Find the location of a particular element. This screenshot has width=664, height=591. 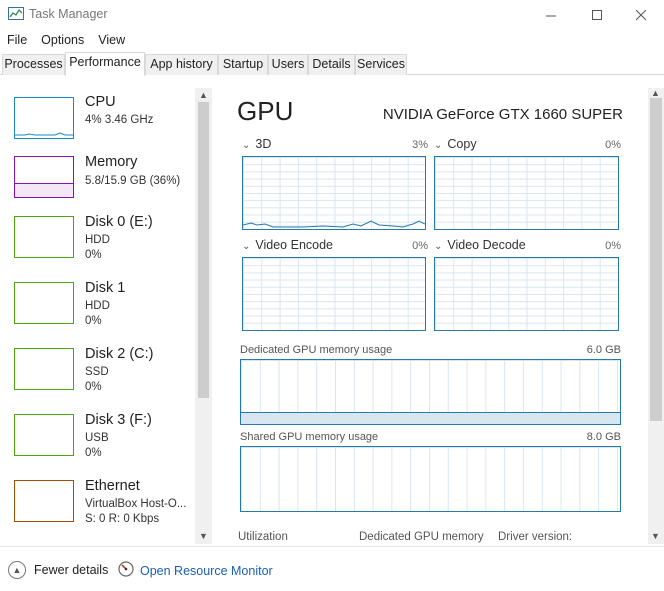

engine-percent: 3% is located at coordinates (420, 145).